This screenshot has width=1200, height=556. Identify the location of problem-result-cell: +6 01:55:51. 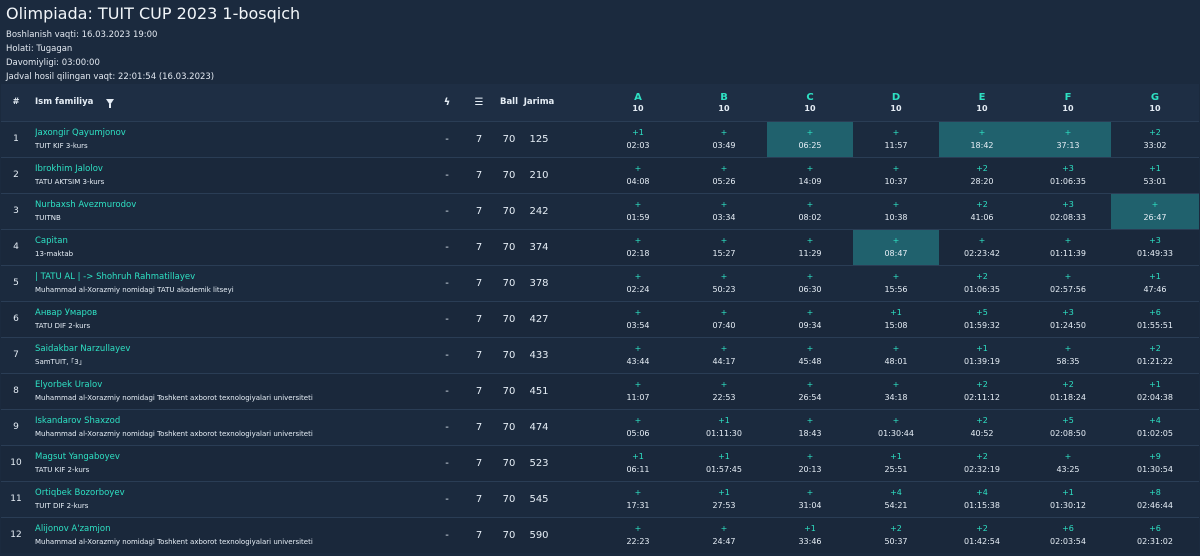
(1155, 319).